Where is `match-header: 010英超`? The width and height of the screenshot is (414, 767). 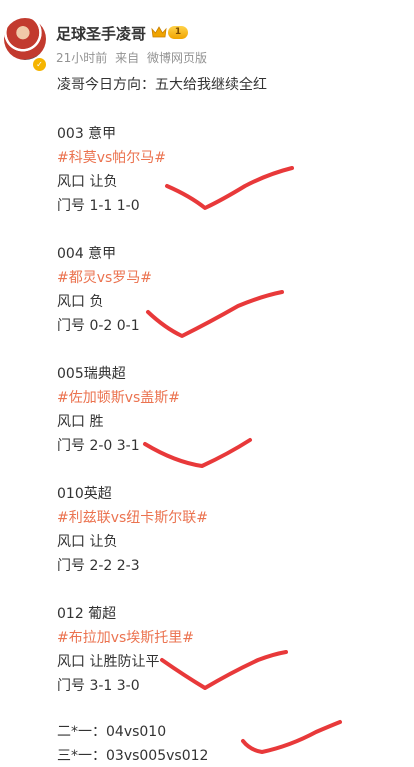 match-header: 010英超 is located at coordinates (84, 494).